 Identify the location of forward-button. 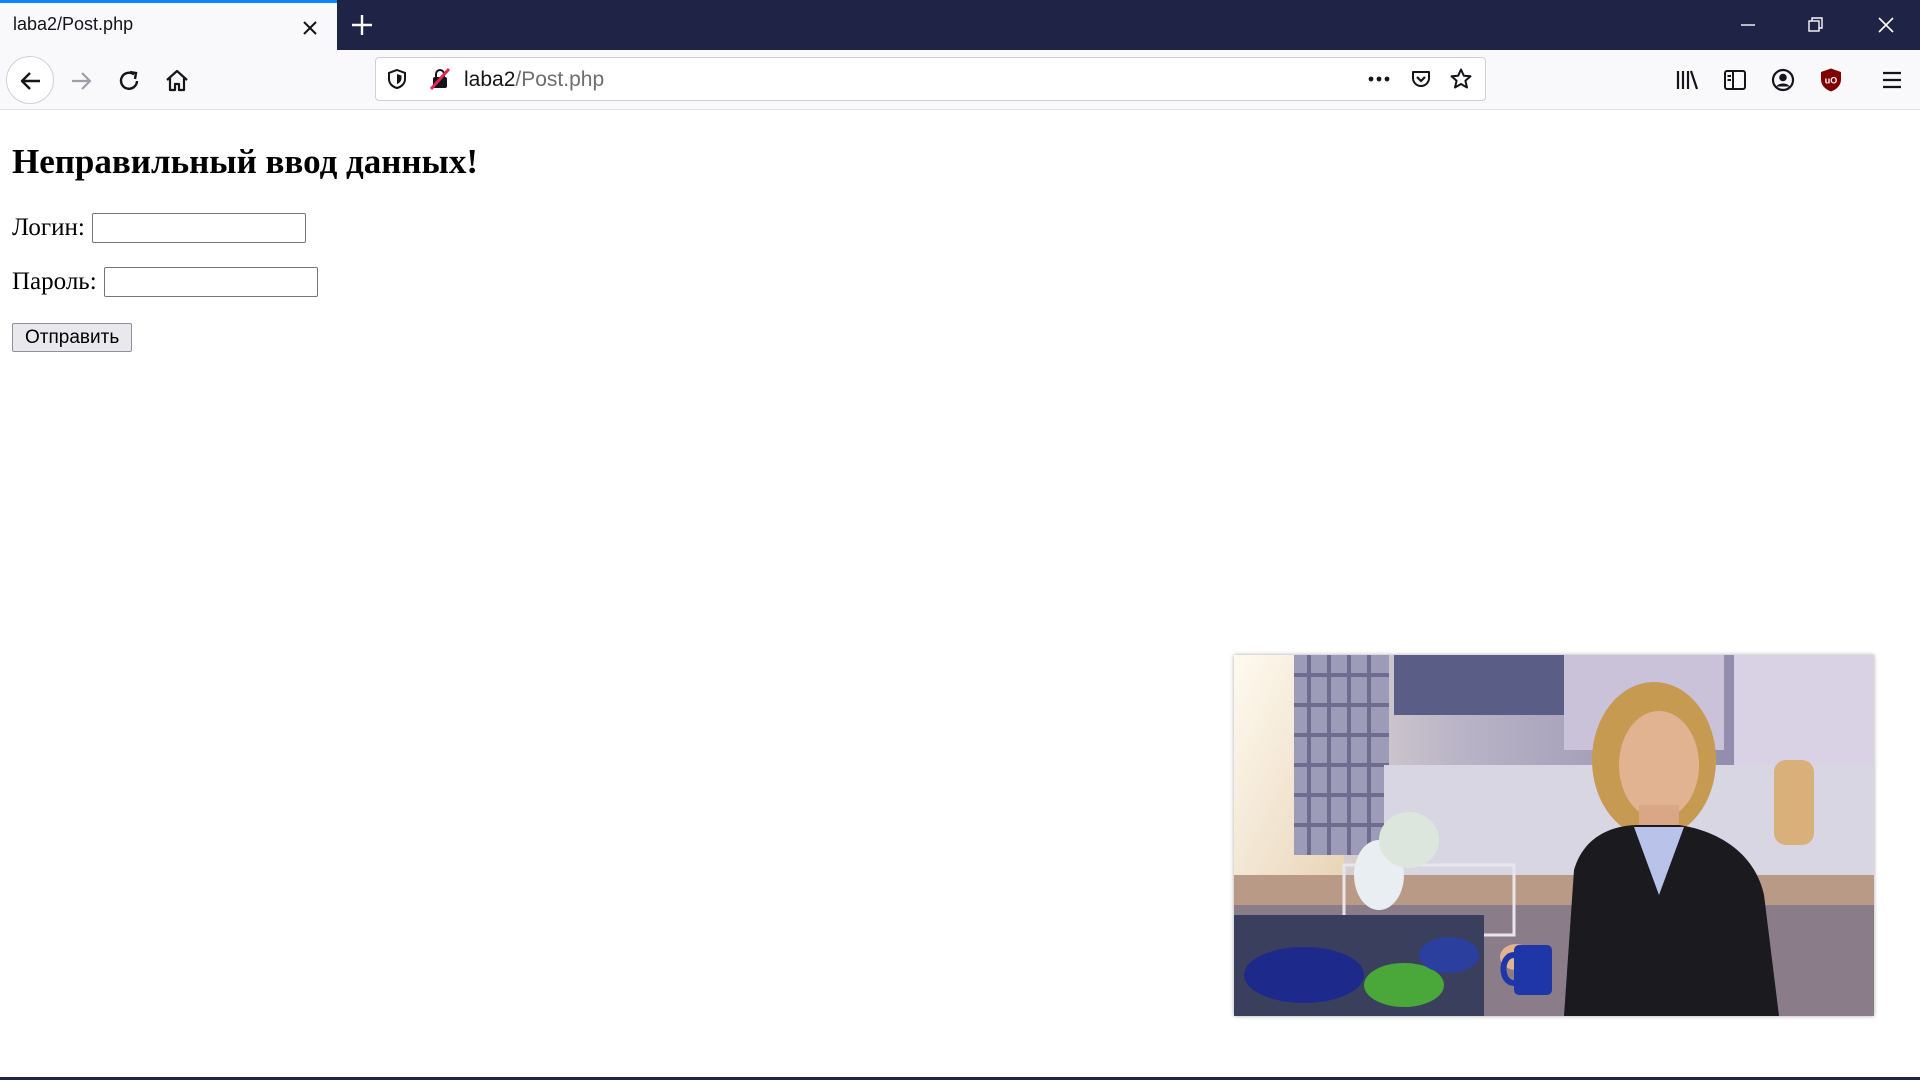
(80, 80).